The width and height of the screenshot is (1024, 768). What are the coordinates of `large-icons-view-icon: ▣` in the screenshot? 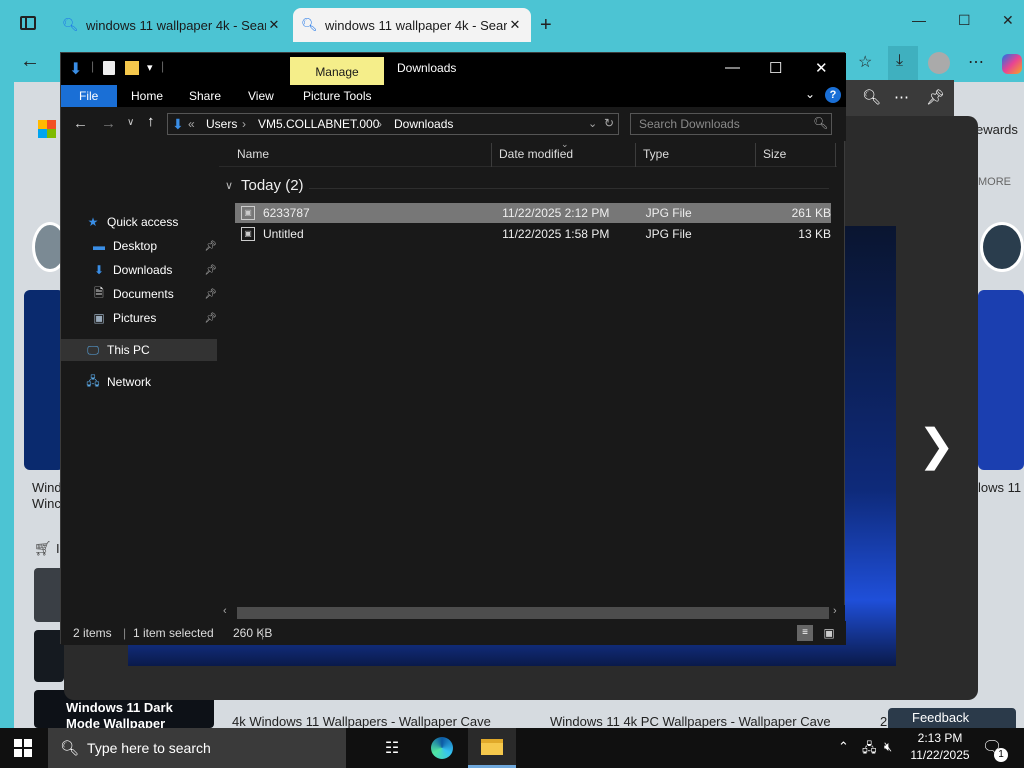 It's located at (829, 633).